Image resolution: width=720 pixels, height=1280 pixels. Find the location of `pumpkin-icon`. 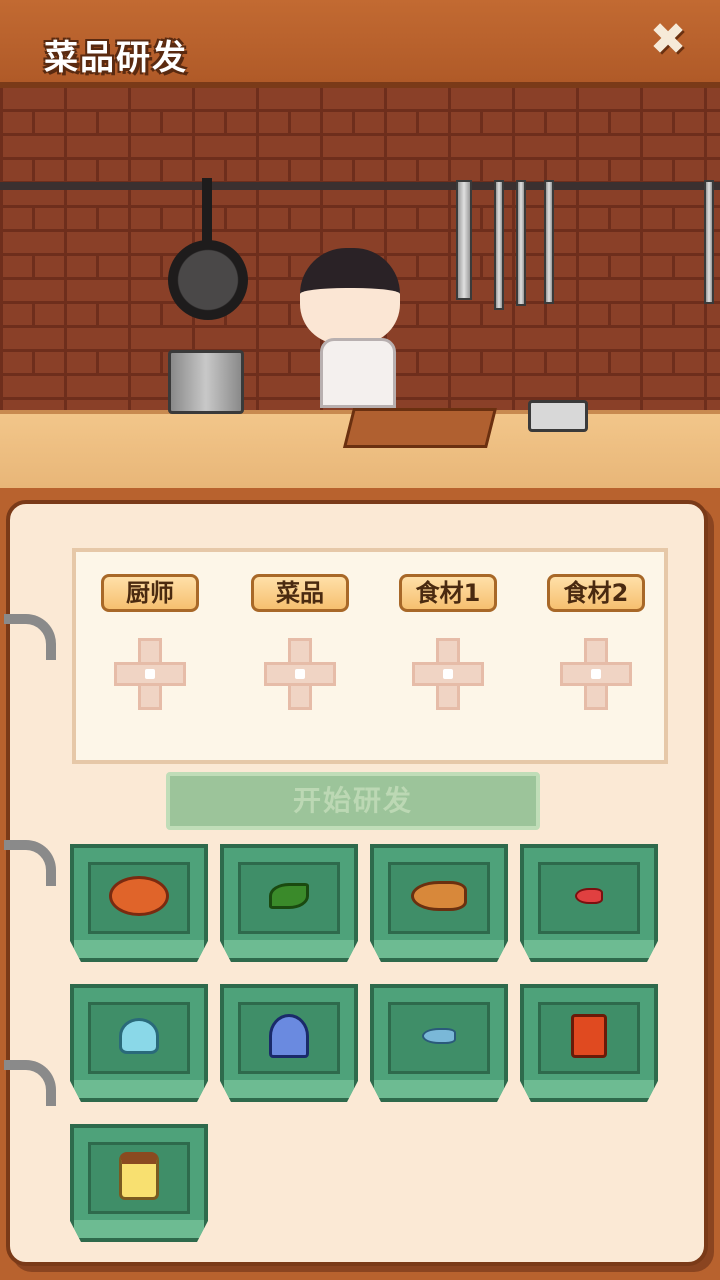

pumpkin-icon is located at coordinates (139, 896).